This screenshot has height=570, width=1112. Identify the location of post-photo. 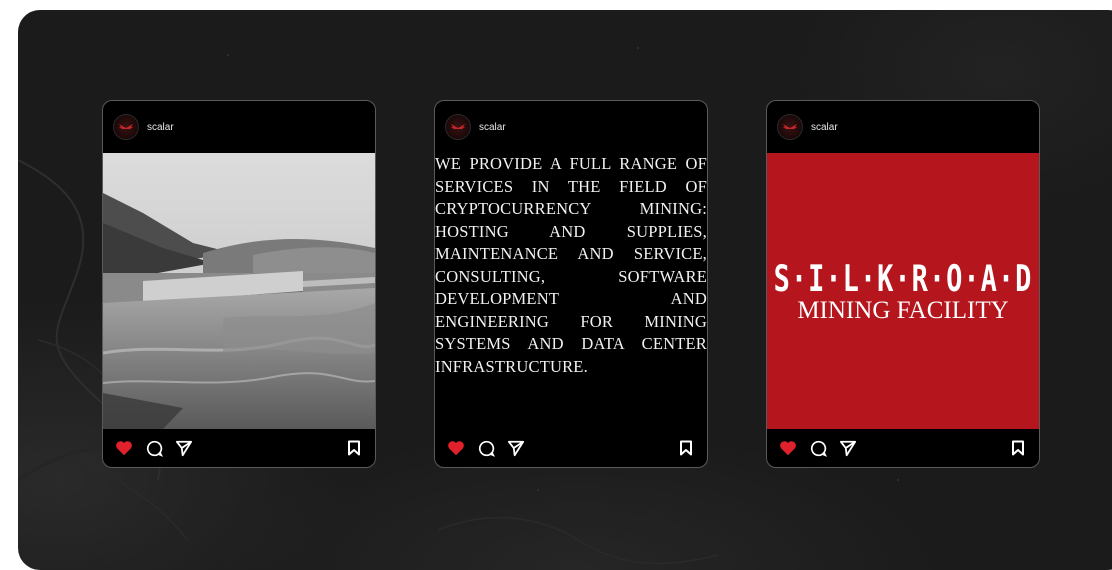
(239, 291).